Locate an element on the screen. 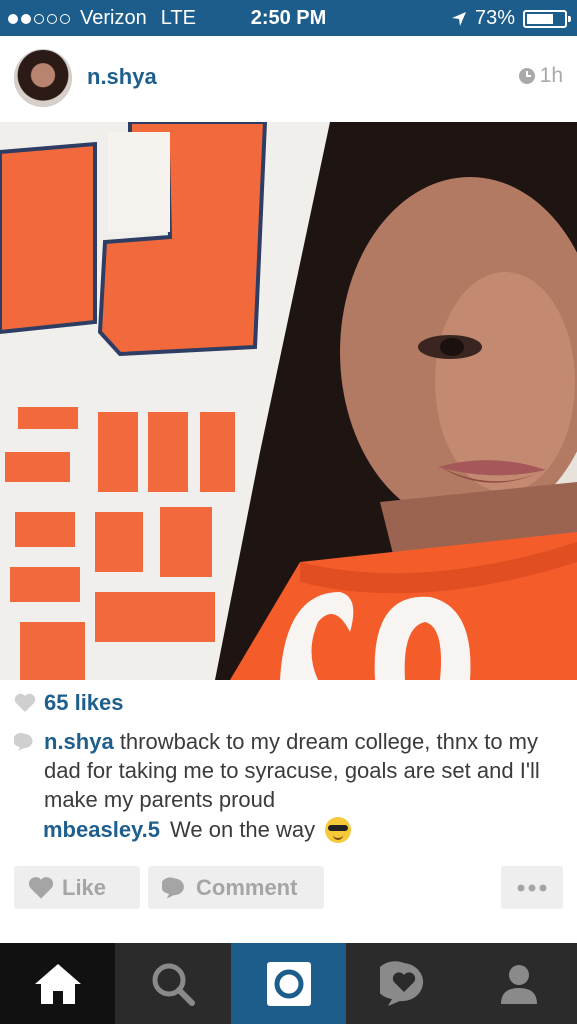  likes-row: 65 likes is located at coordinates (69, 703).